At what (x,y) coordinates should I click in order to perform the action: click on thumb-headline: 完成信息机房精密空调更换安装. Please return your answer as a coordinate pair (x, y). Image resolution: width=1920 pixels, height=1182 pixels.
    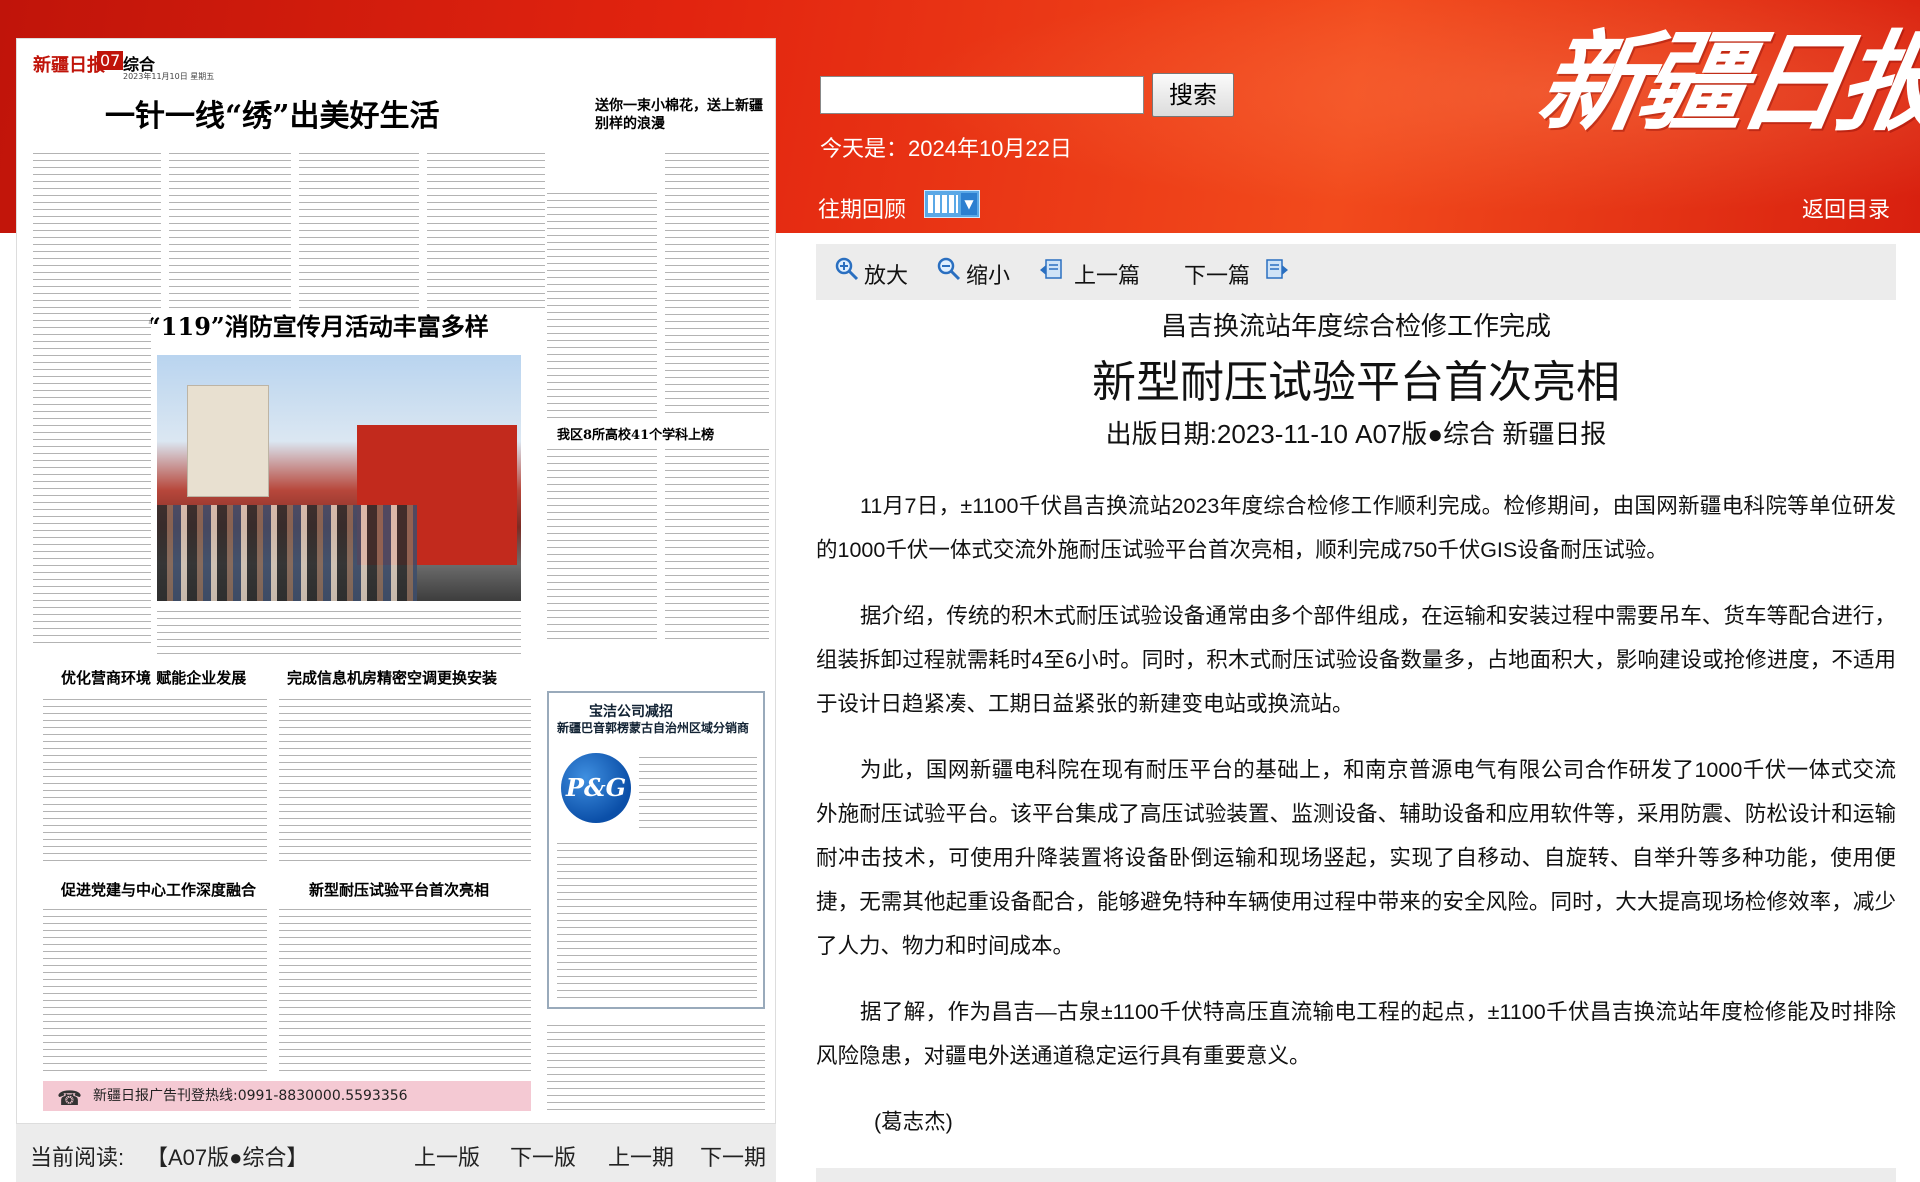
    Looking at the image, I should click on (392, 677).